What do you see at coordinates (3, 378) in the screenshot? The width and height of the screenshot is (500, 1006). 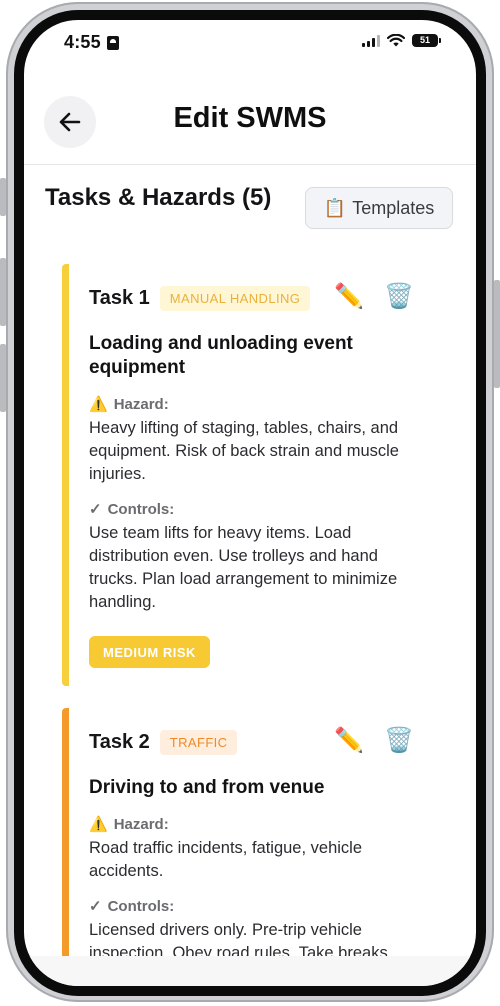 I see `volume-down-button` at bounding box center [3, 378].